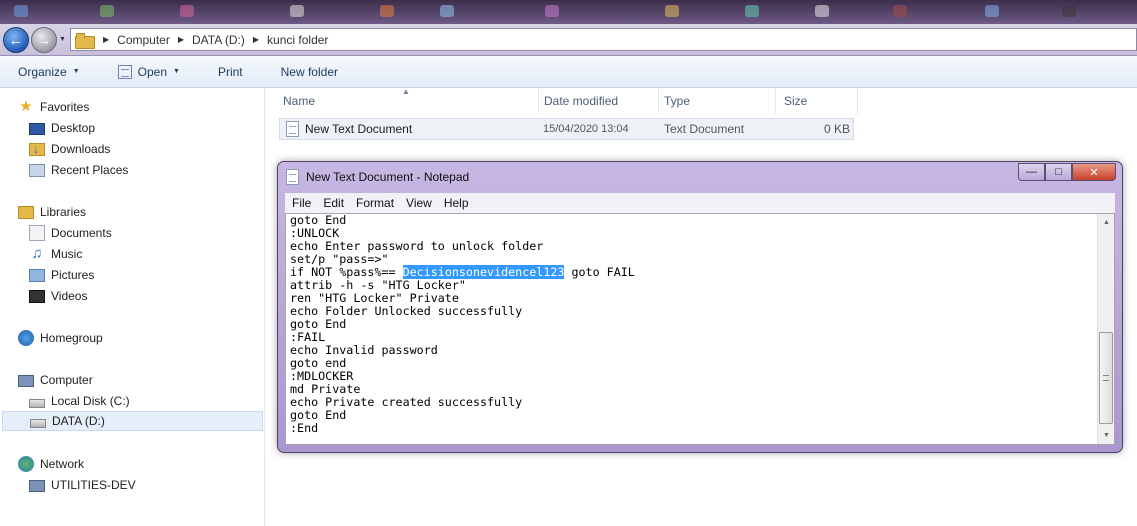  I want to click on sidebar-item-computer: Computer, so click(55, 380).